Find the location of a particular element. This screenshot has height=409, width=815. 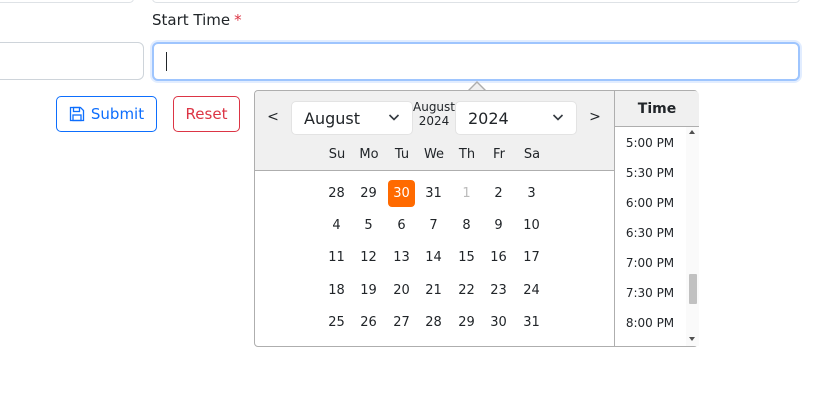

left-field-input is located at coordinates (72, 61).